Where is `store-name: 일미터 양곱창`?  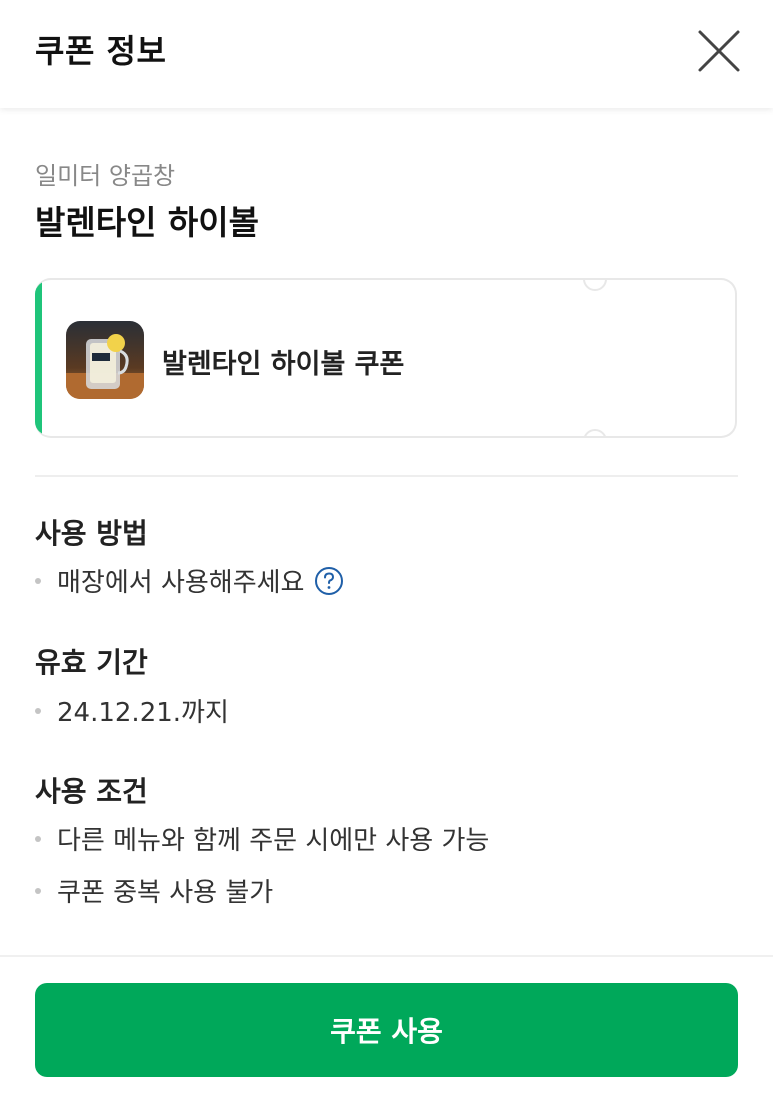 store-name: 일미터 양곱창 is located at coordinates (105, 176).